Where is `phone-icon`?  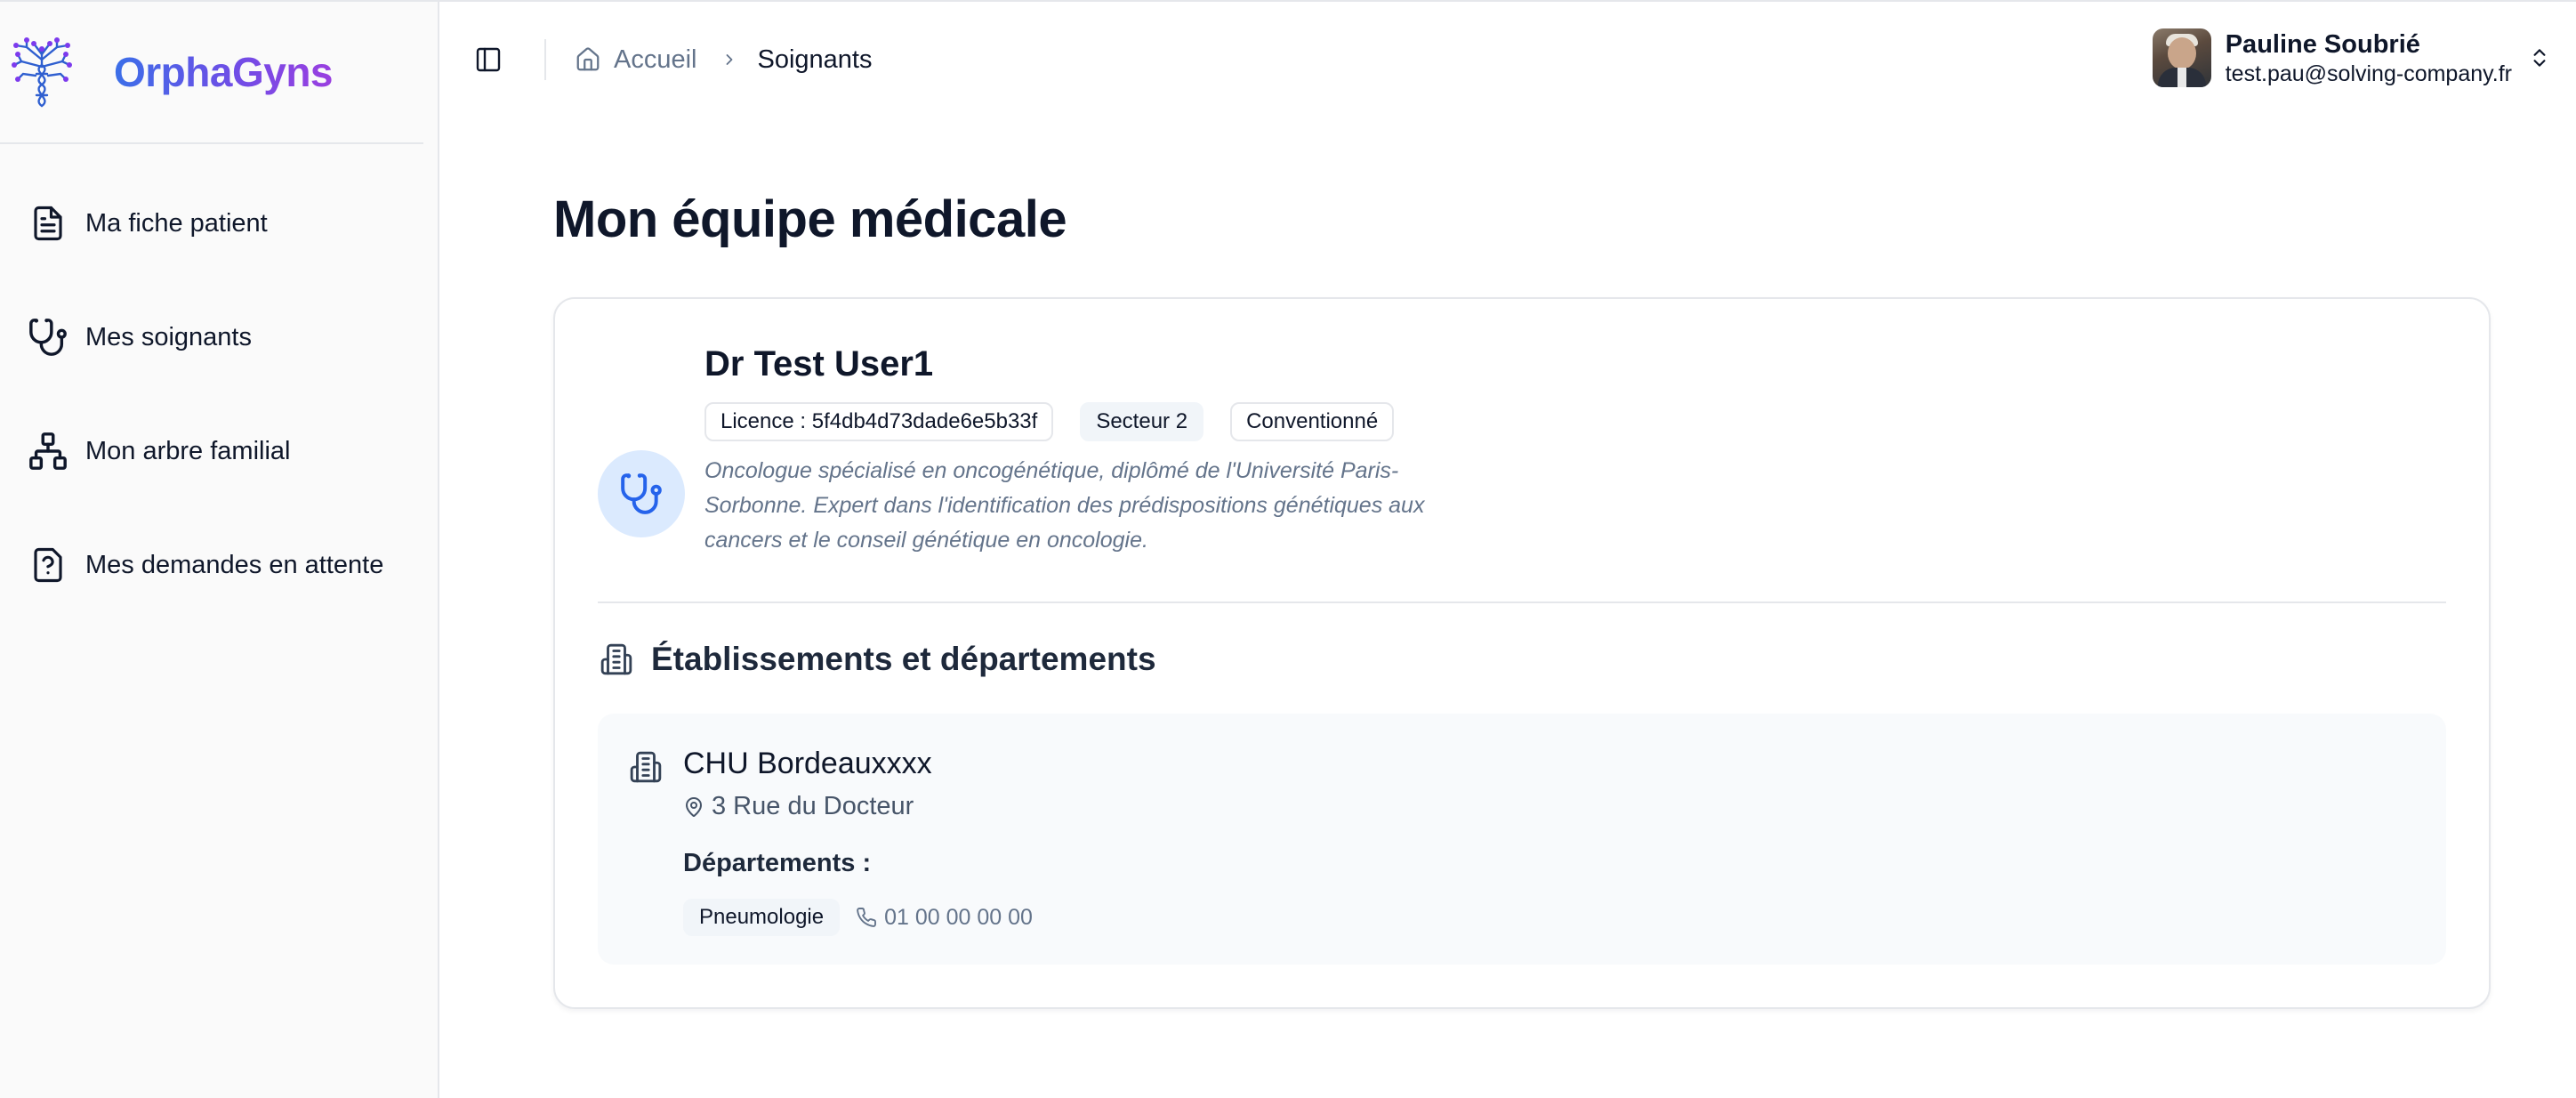 phone-icon is located at coordinates (867, 917).